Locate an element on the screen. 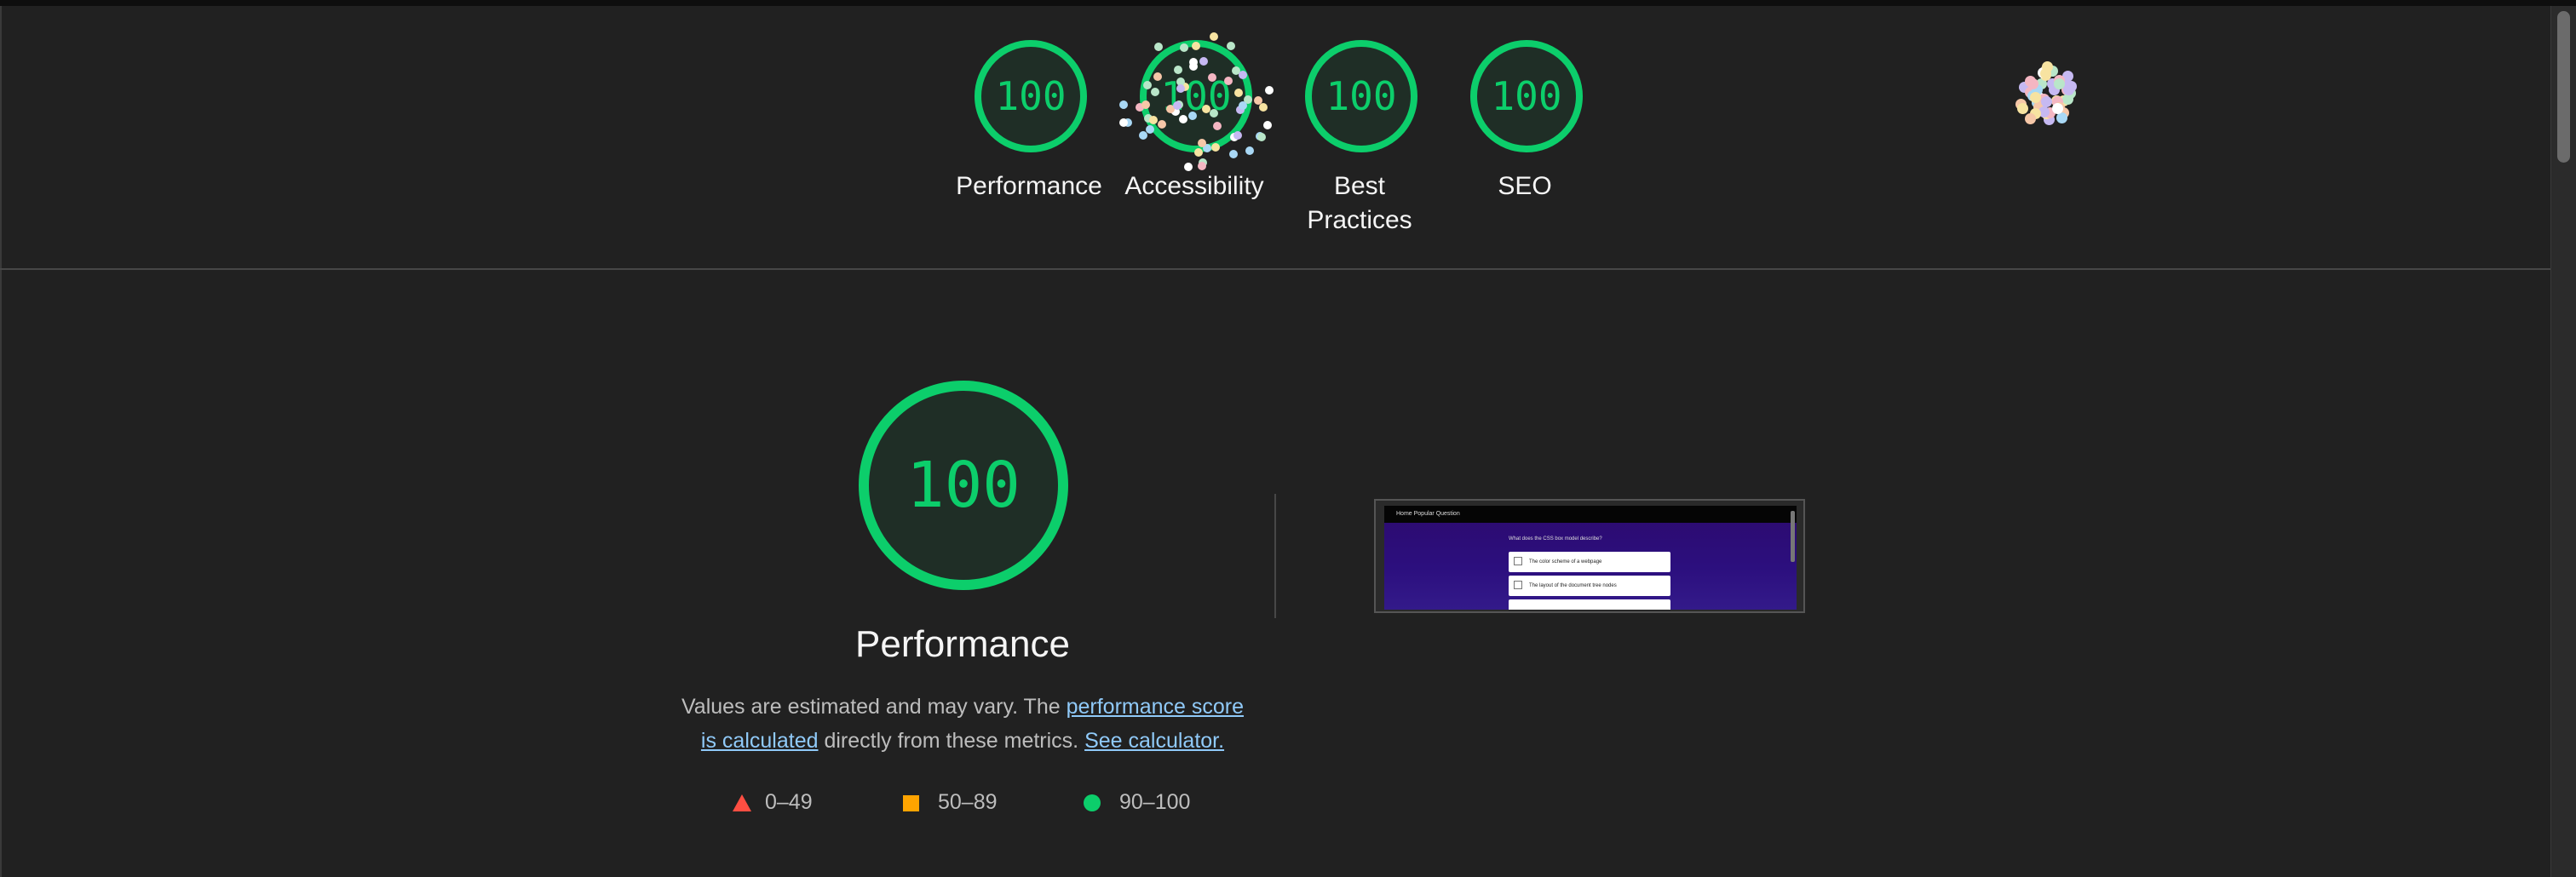  legend-fail: 0–49 is located at coordinates (773, 802).